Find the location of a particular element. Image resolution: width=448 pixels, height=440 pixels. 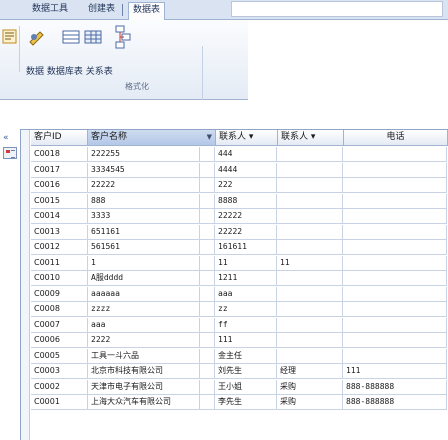

cell-customer-name: 北京市科技有限公司 is located at coordinates (144, 371).